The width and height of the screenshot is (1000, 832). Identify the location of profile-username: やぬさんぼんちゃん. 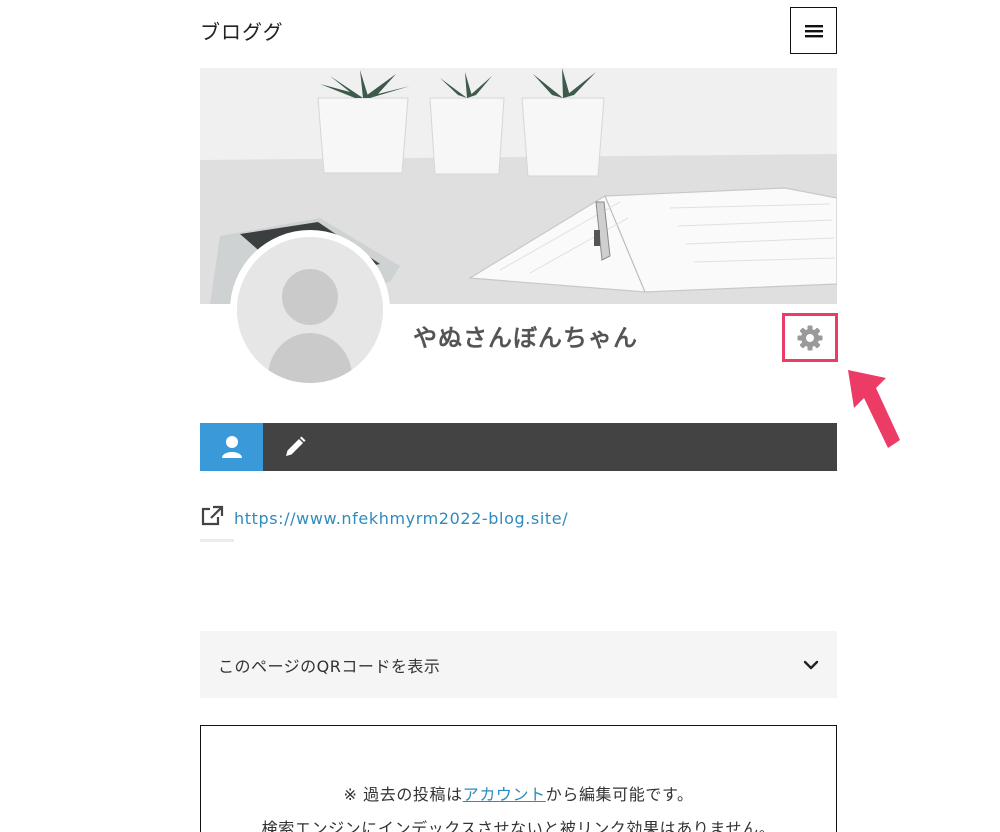
(525, 338).